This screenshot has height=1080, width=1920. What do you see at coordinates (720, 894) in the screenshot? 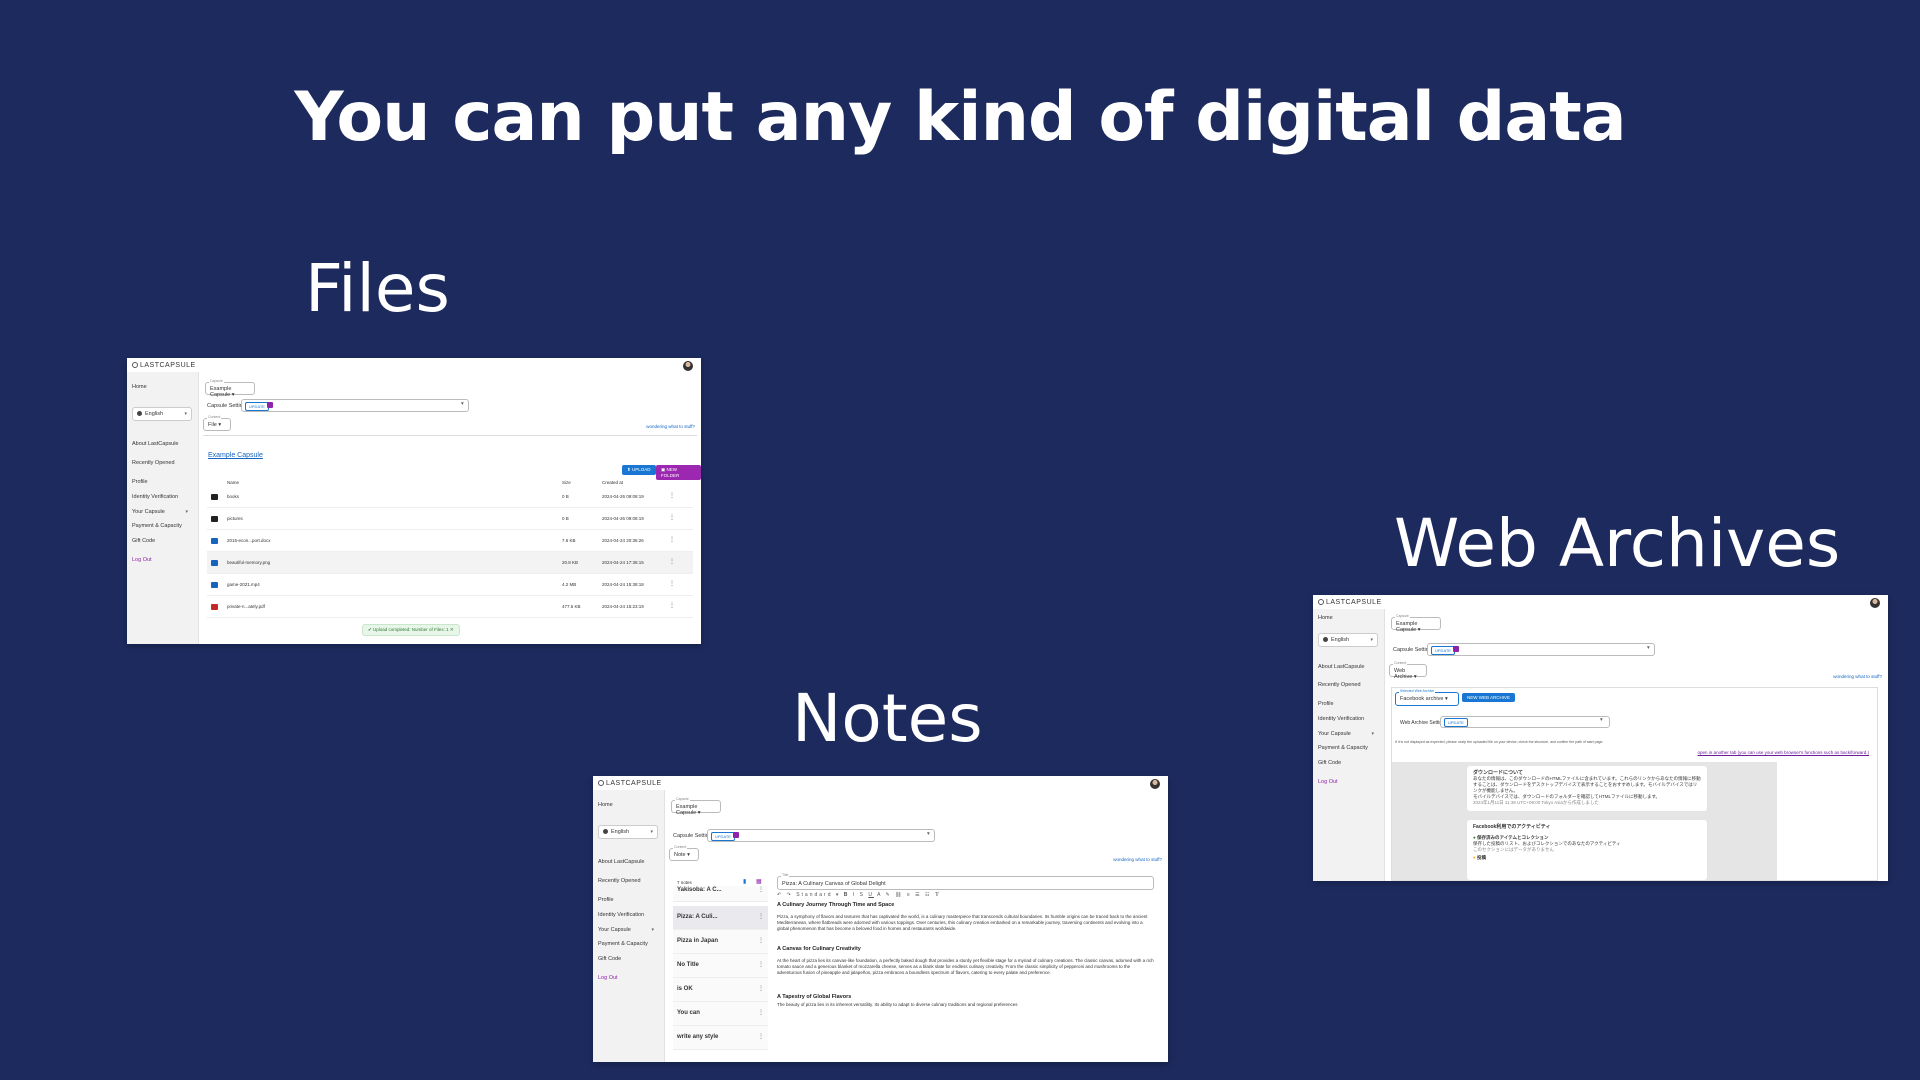
I see `list-item: Yakisoba: A C... ⋮` at bounding box center [720, 894].